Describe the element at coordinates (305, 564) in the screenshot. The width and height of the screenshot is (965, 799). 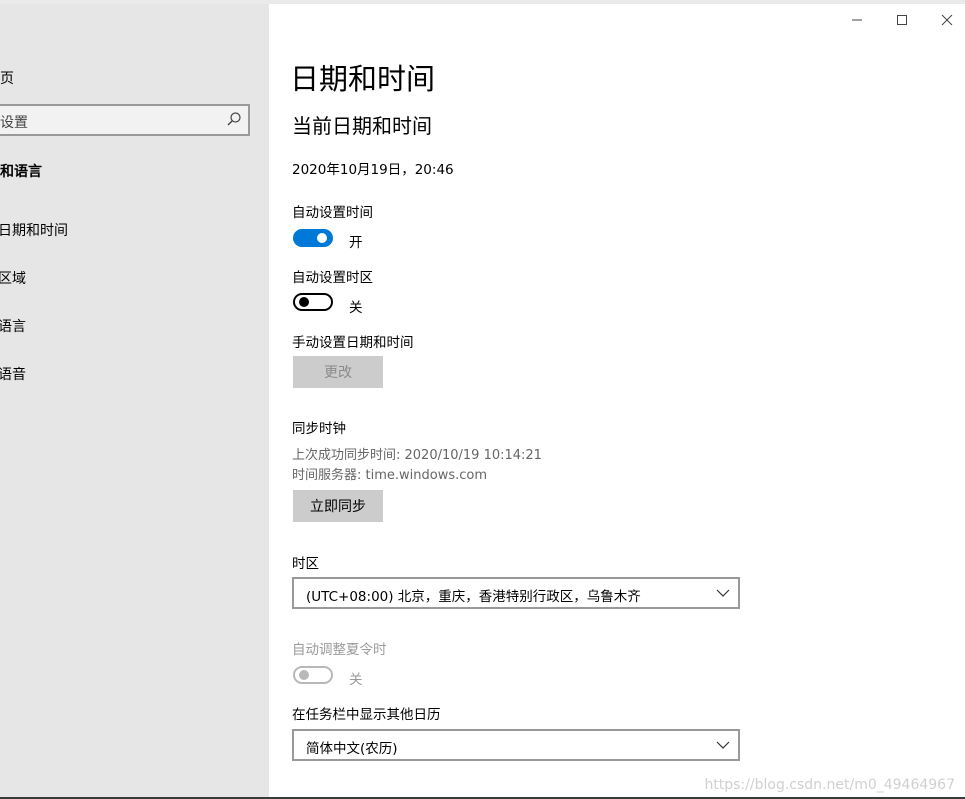
I see `timezone-label: 时区` at that location.